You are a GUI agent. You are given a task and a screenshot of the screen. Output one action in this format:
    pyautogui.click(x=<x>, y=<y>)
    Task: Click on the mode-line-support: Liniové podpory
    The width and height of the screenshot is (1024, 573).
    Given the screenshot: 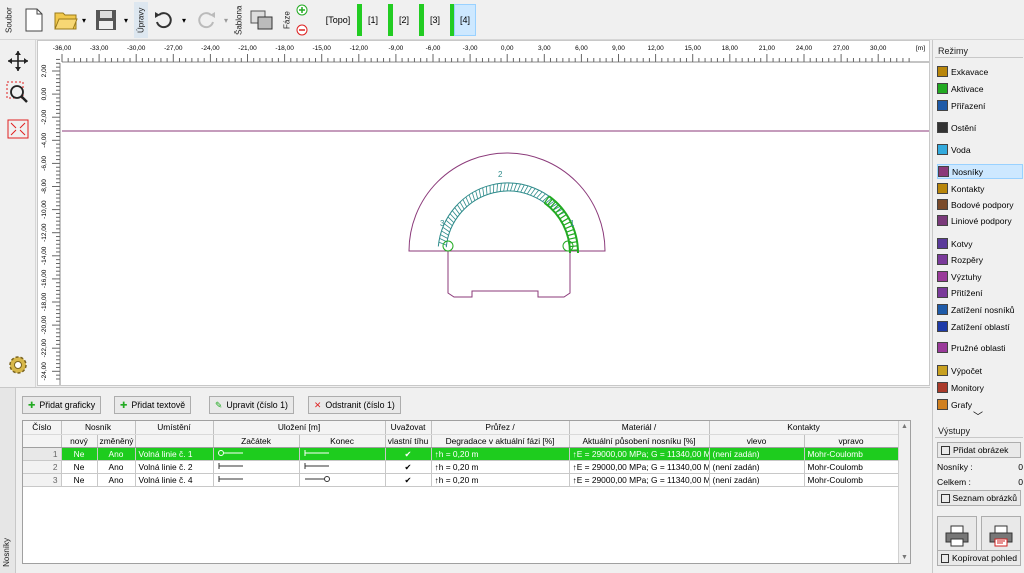 What is the action you would take?
    pyautogui.click(x=980, y=220)
    